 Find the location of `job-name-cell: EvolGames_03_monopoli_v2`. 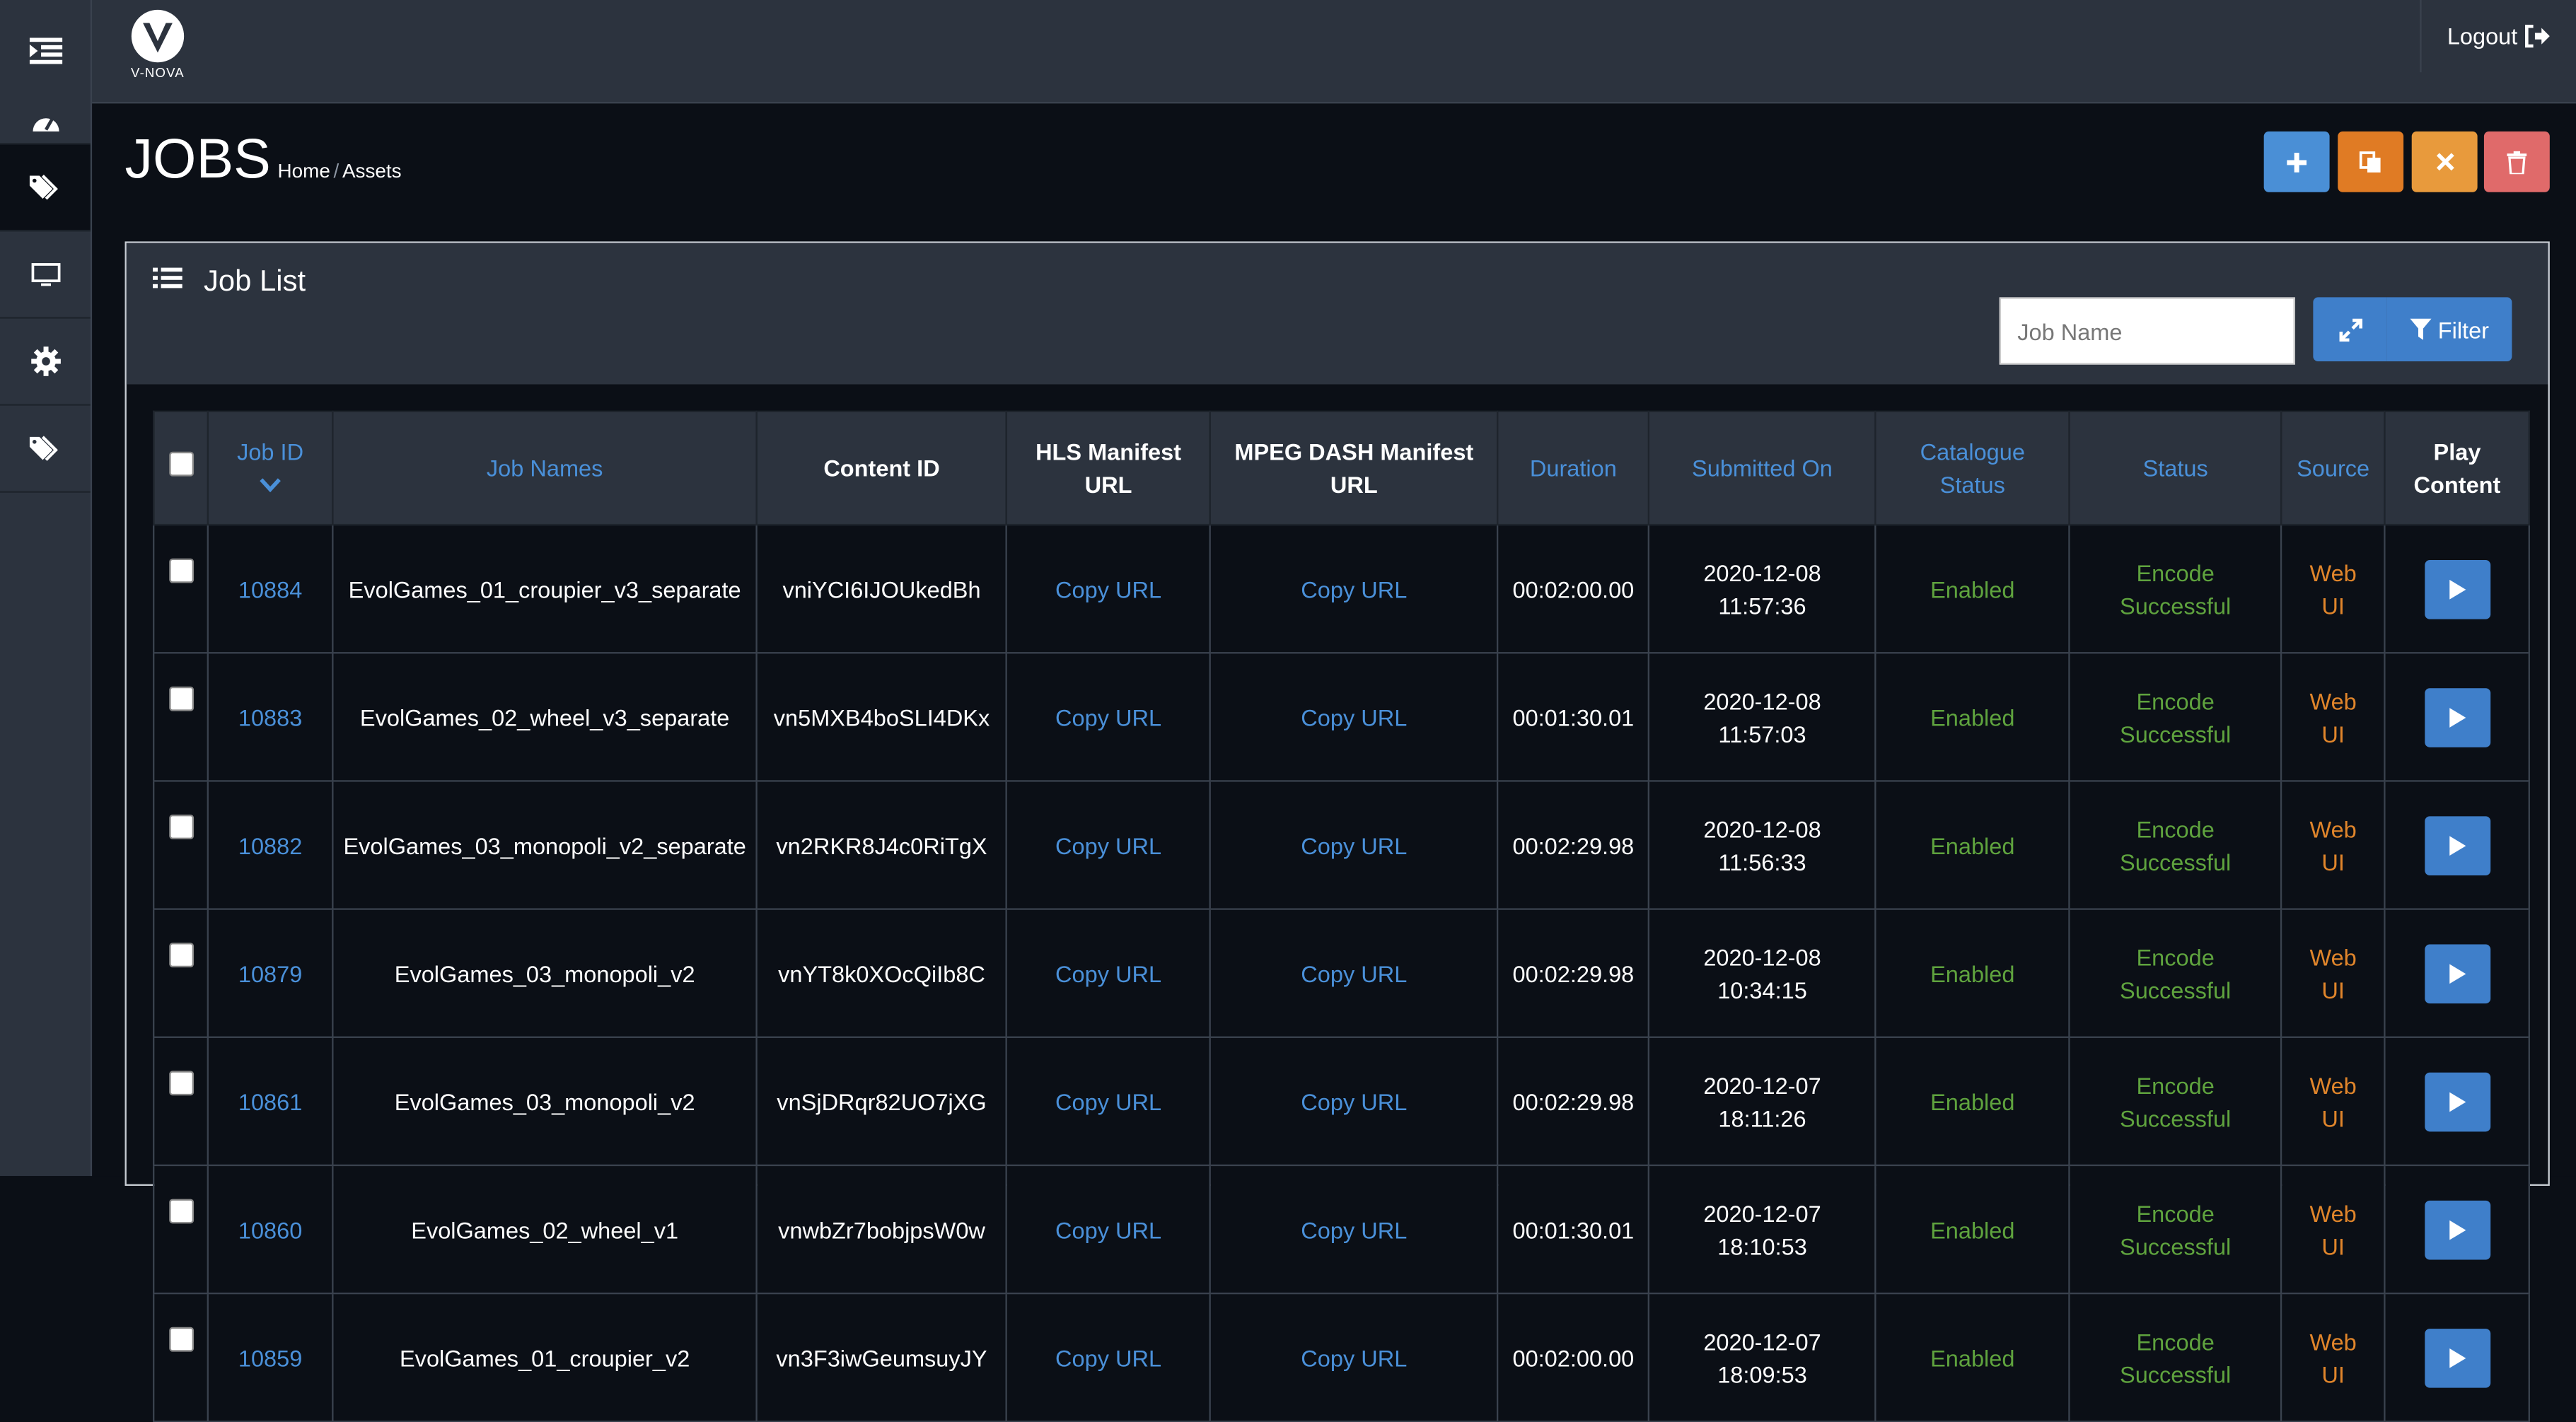

job-name-cell: EvolGames_03_monopoli_v2 is located at coordinates (545, 1101).